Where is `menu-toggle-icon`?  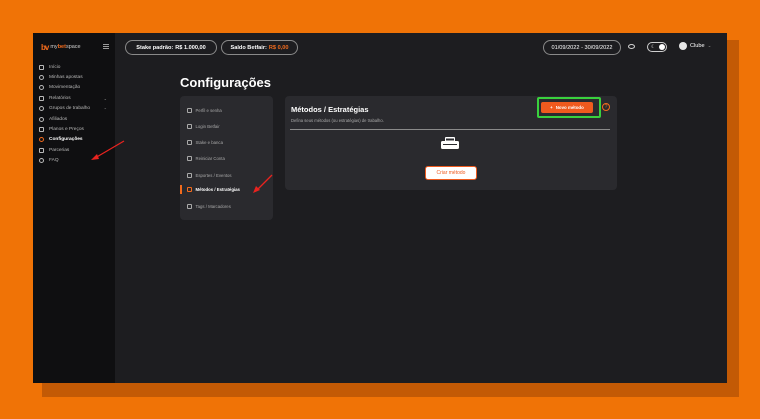
menu-toggle-icon is located at coordinates (106, 46).